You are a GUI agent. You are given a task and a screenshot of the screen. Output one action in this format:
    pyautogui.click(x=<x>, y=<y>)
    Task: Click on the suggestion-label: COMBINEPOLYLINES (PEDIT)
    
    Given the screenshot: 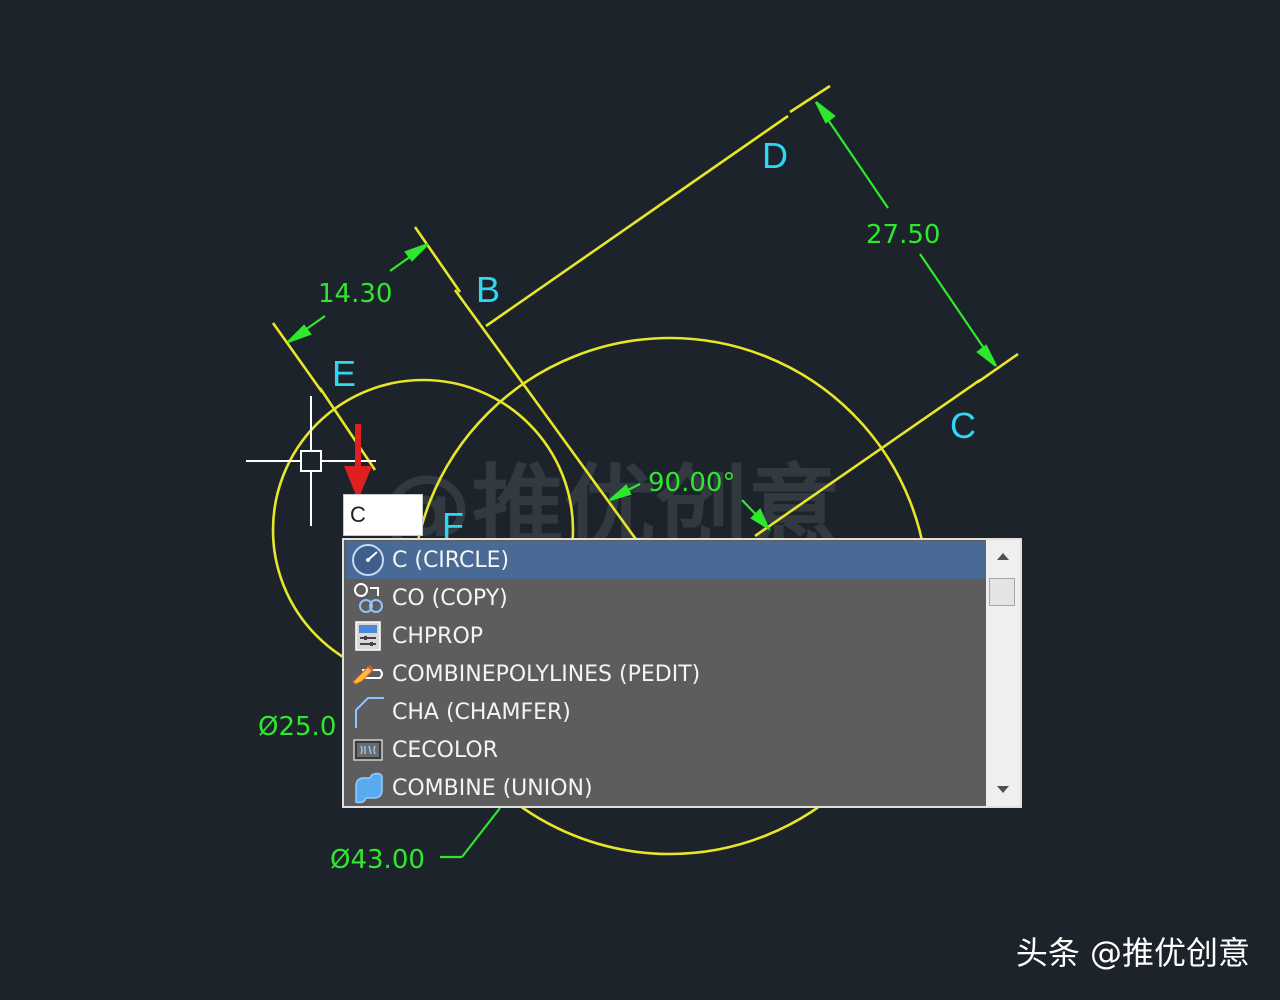 What is the action you would take?
    pyautogui.click(x=546, y=674)
    